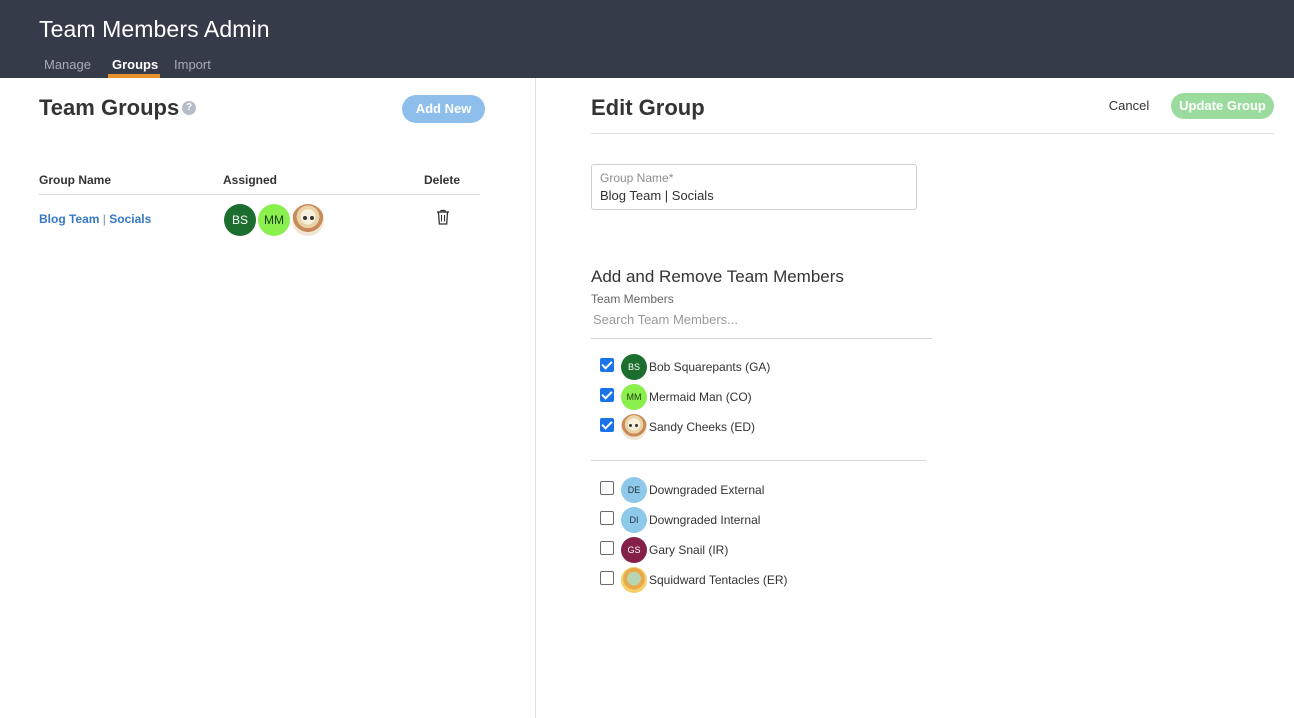 The image size is (1294, 718). Describe the element at coordinates (250, 180) in the screenshot. I see `column-header-assigned: Assigned` at that location.